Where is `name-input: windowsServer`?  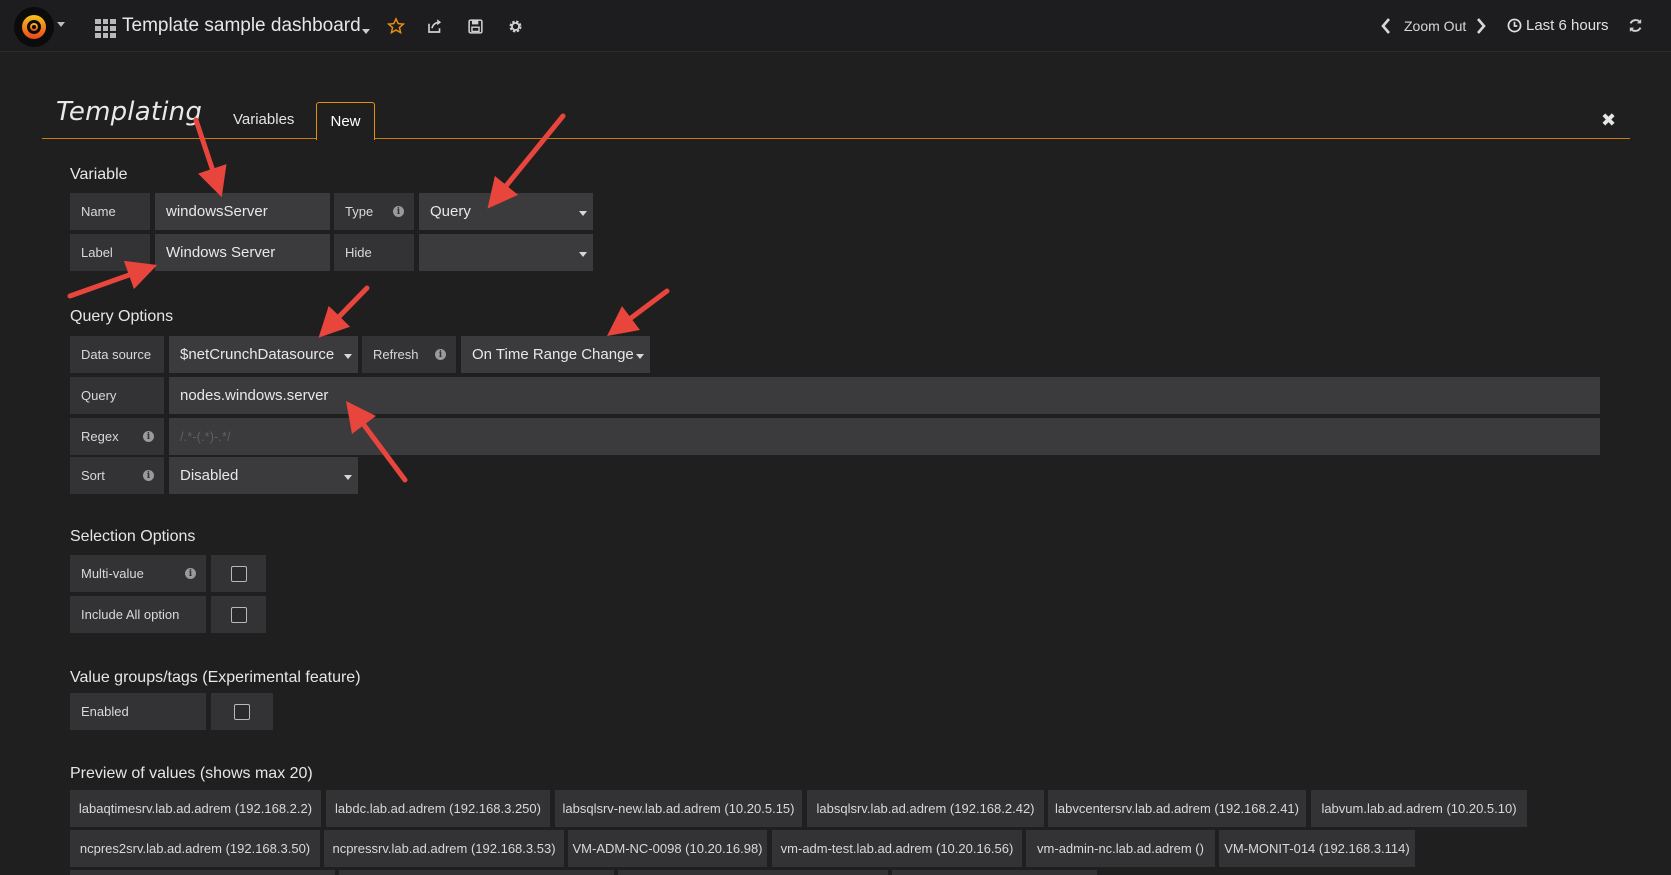
name-input: windowsServer is located at coordinates (242, 211).